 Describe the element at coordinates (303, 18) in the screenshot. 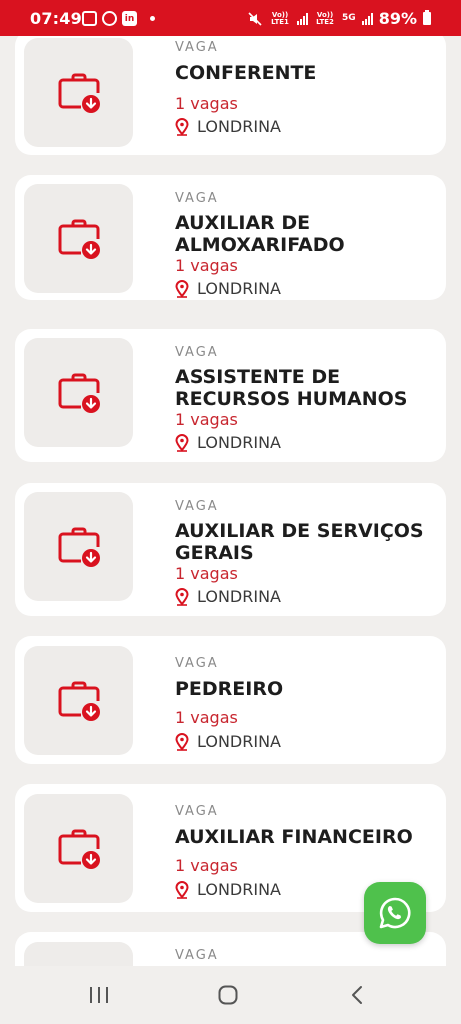

I see `signal-icon` at that location.